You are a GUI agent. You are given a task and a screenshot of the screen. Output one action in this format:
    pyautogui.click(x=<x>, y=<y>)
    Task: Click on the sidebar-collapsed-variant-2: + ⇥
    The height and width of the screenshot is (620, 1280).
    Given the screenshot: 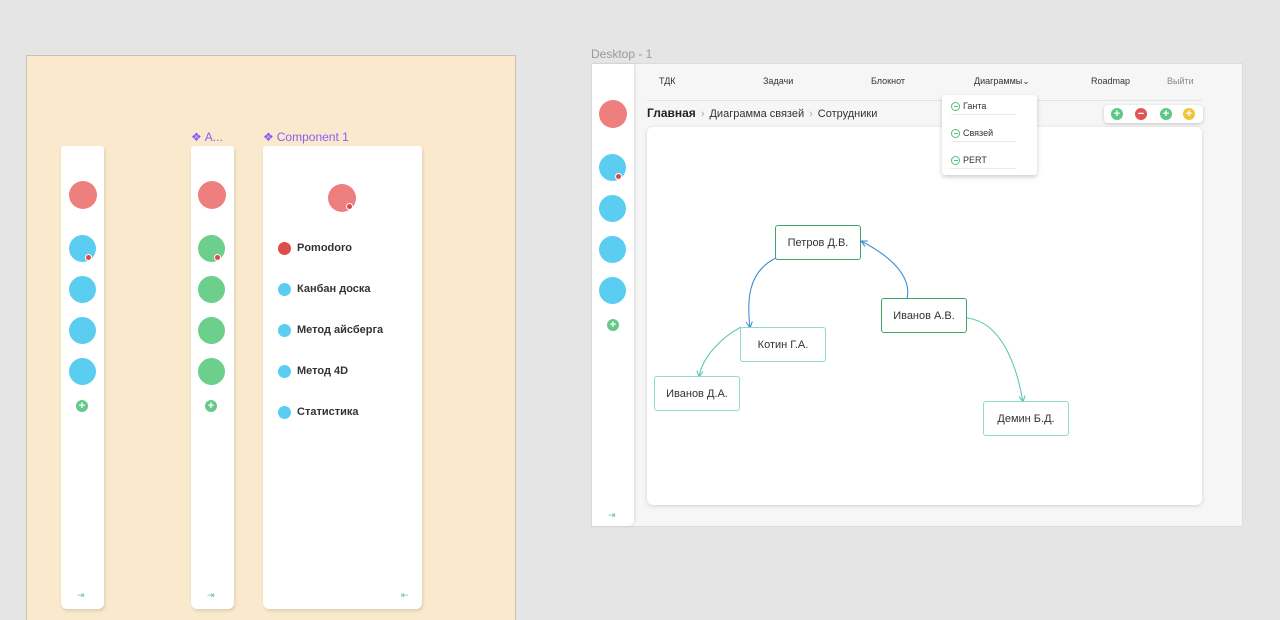 What is the action you would take?
    pyautogui.click(x=212, y=377)
    